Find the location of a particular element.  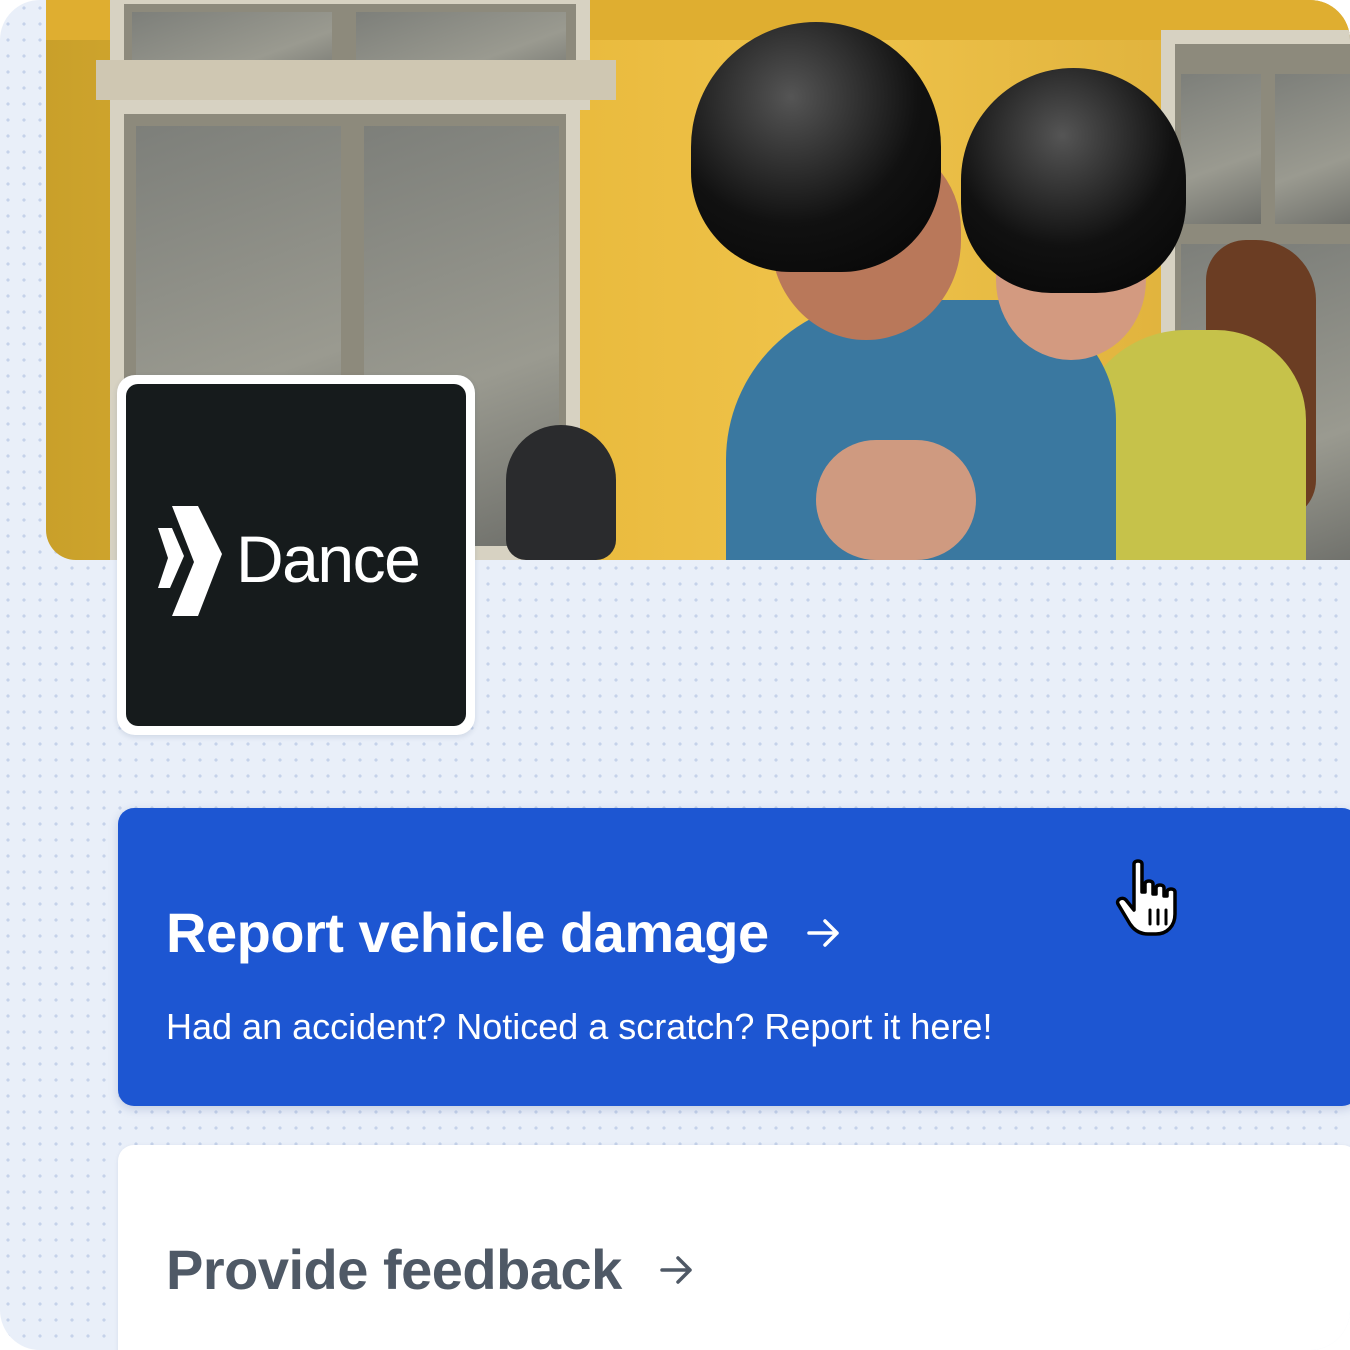

hands is located at coordinates (896, 500).